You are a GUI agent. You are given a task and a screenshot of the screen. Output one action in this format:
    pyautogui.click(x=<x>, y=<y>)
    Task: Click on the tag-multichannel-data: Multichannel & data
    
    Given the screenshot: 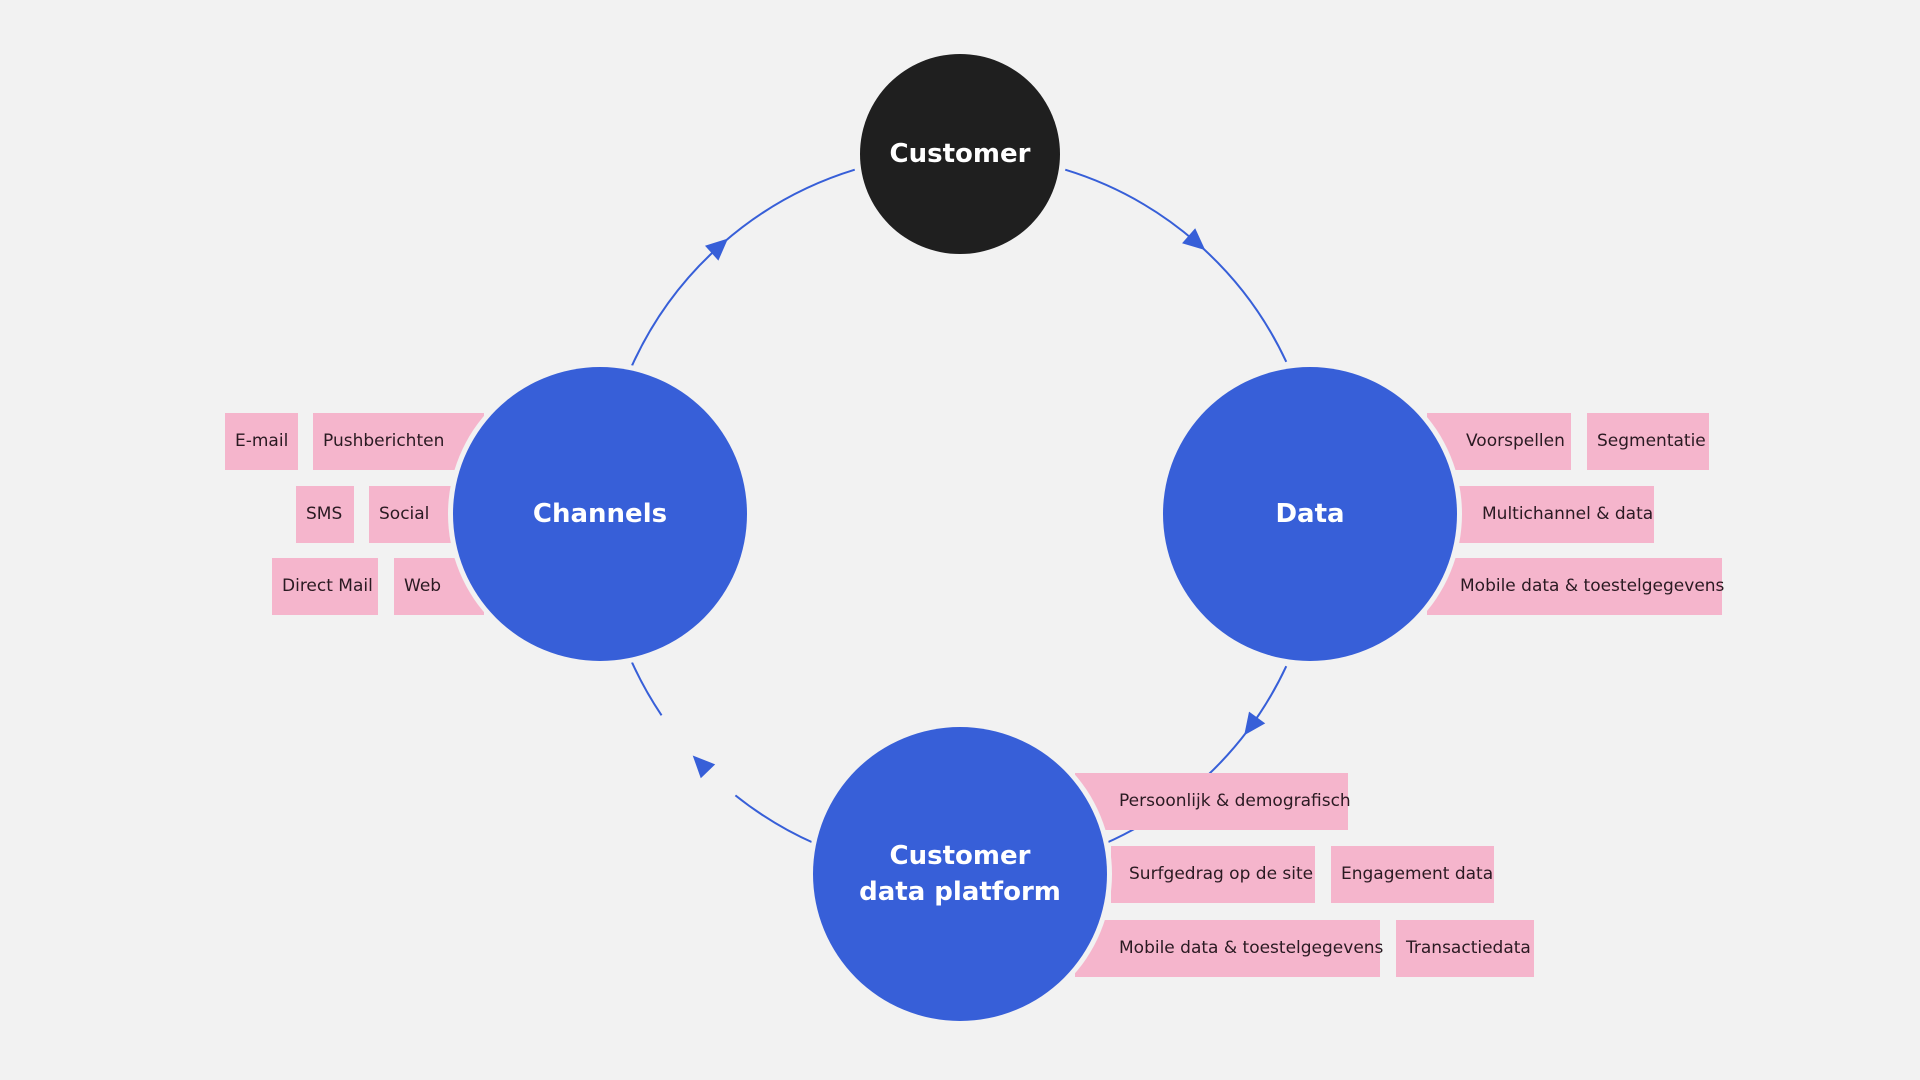 What is the action you would take?
    pyautogui.click(x=1555, y=514)
    